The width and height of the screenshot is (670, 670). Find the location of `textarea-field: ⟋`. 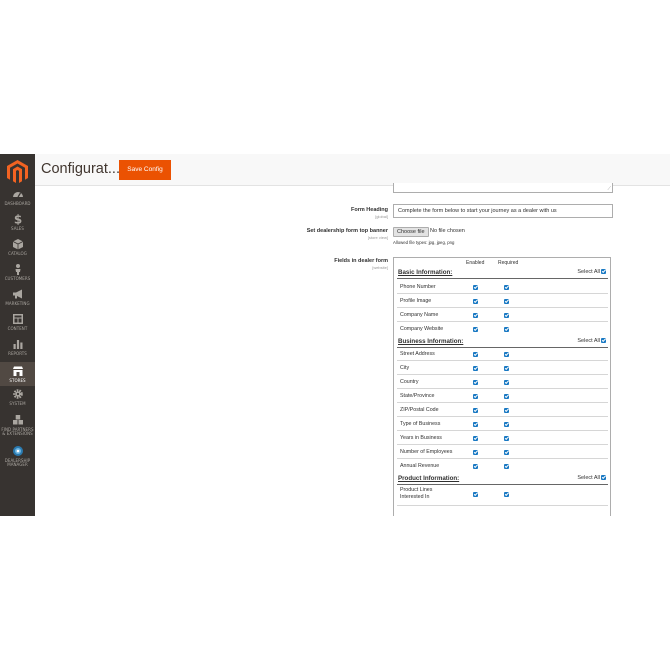

textarea-field: ⟋ is located at coordinates (503, 188).